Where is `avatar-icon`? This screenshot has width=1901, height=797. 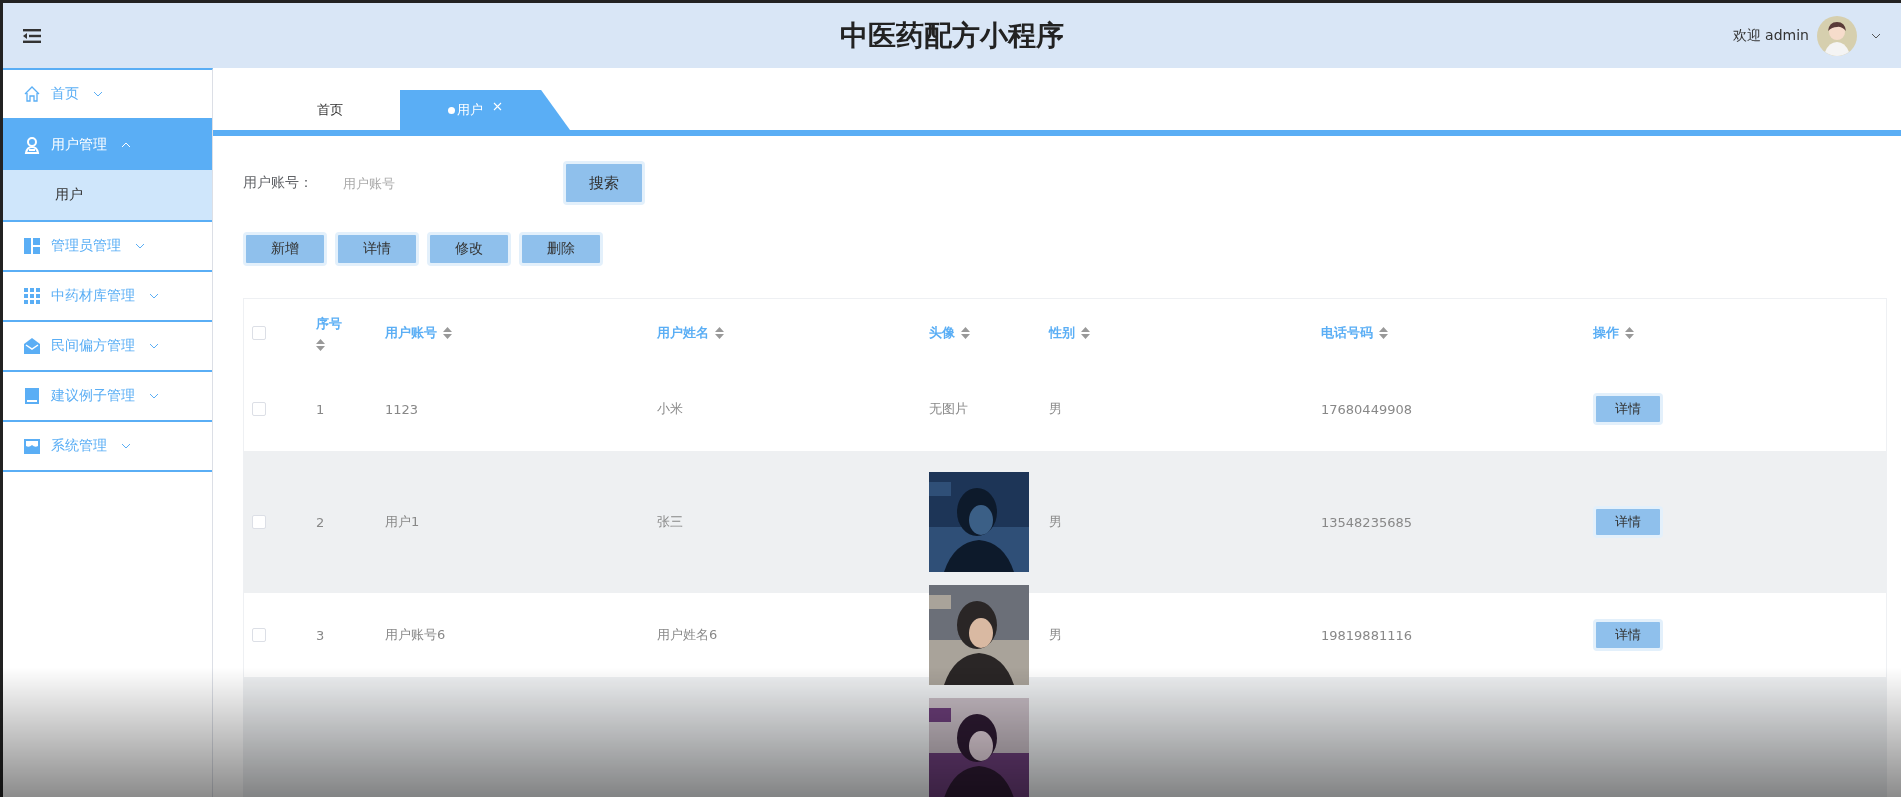
avatar-icon is located at coordinates (1837, 35).